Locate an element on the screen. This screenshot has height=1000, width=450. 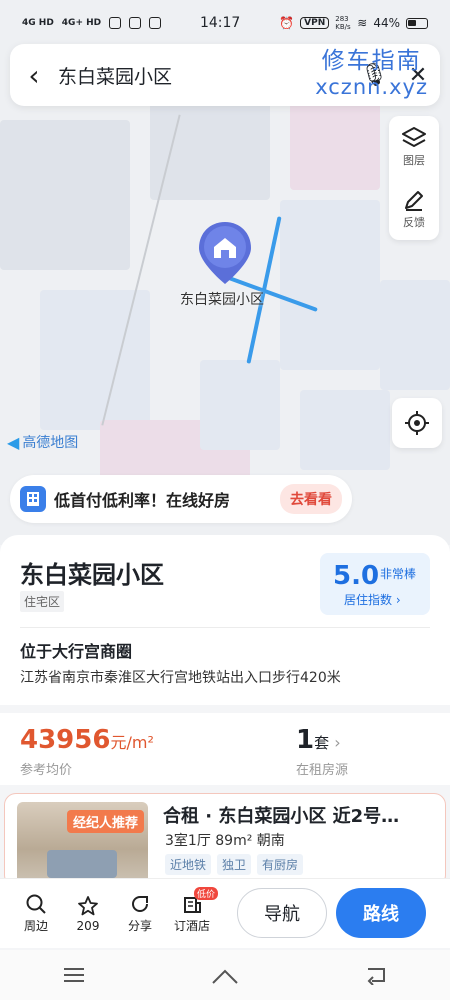
vpn-badge: VPN is located at coordinates (315, 23).